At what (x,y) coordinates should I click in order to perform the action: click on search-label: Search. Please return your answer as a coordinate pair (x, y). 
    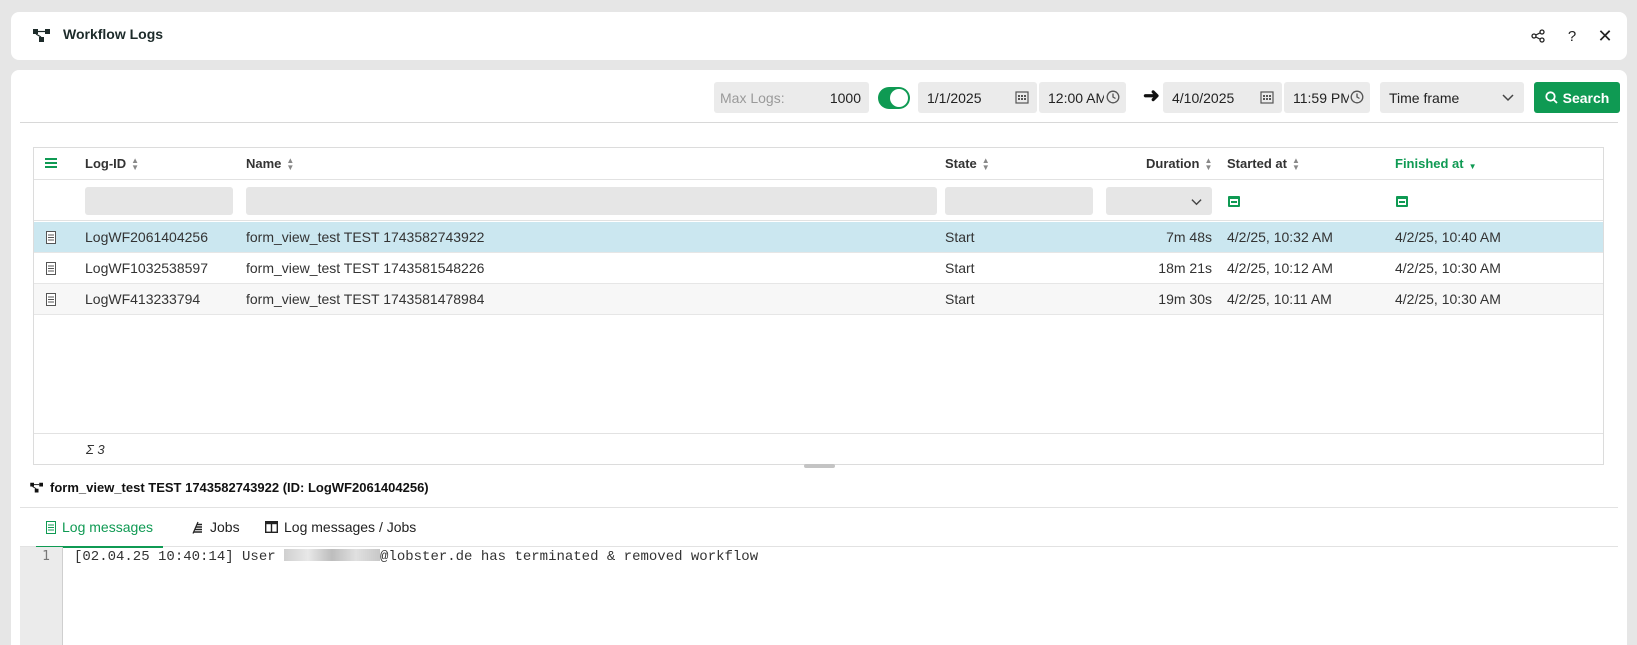
    Looking at the image, I should click on (1586, 97).